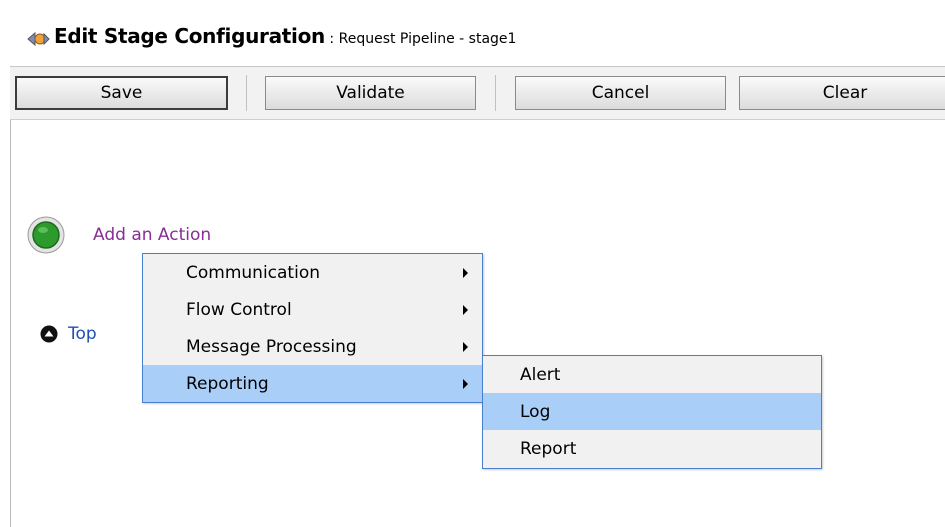  I want to click on submenu-item-label: Alert, so click(540, 374).